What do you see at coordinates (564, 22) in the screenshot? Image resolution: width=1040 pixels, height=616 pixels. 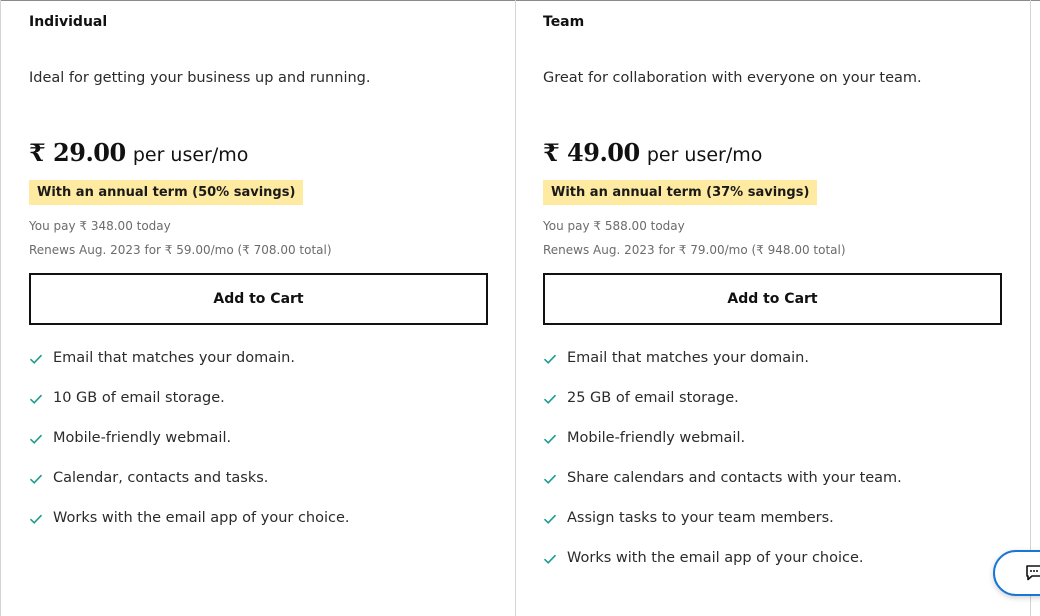 I see `plan-title: Team` at bounding box center [564, 22].